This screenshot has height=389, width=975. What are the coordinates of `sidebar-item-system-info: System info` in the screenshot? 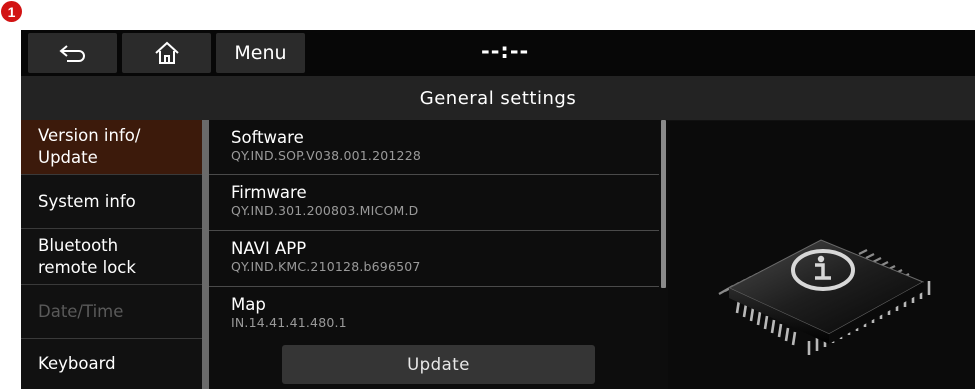 It's located at (111, 202).